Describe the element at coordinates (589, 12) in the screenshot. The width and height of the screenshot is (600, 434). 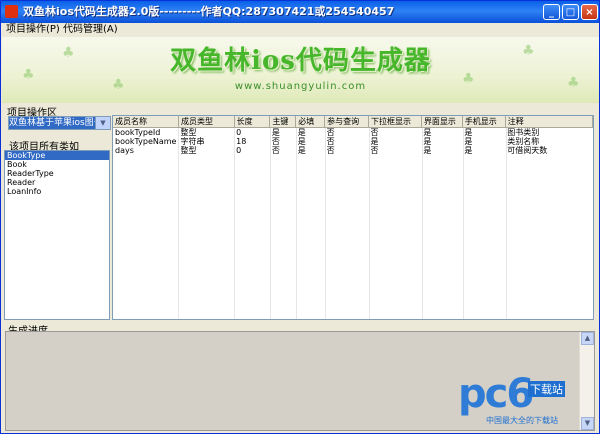
I see `close-button: ×` at that location.